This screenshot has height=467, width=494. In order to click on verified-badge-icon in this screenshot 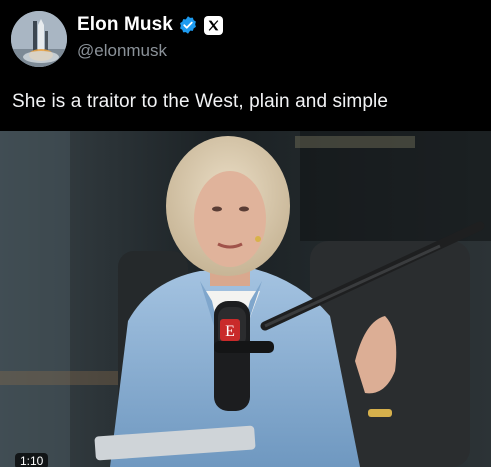, I will do `click(188, 25)`.